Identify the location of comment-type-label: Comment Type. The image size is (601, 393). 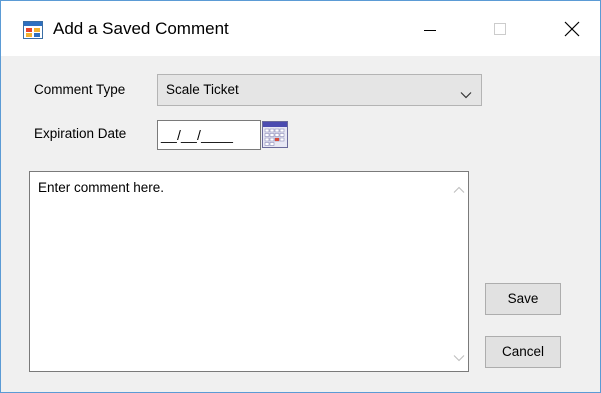
(80, 89).